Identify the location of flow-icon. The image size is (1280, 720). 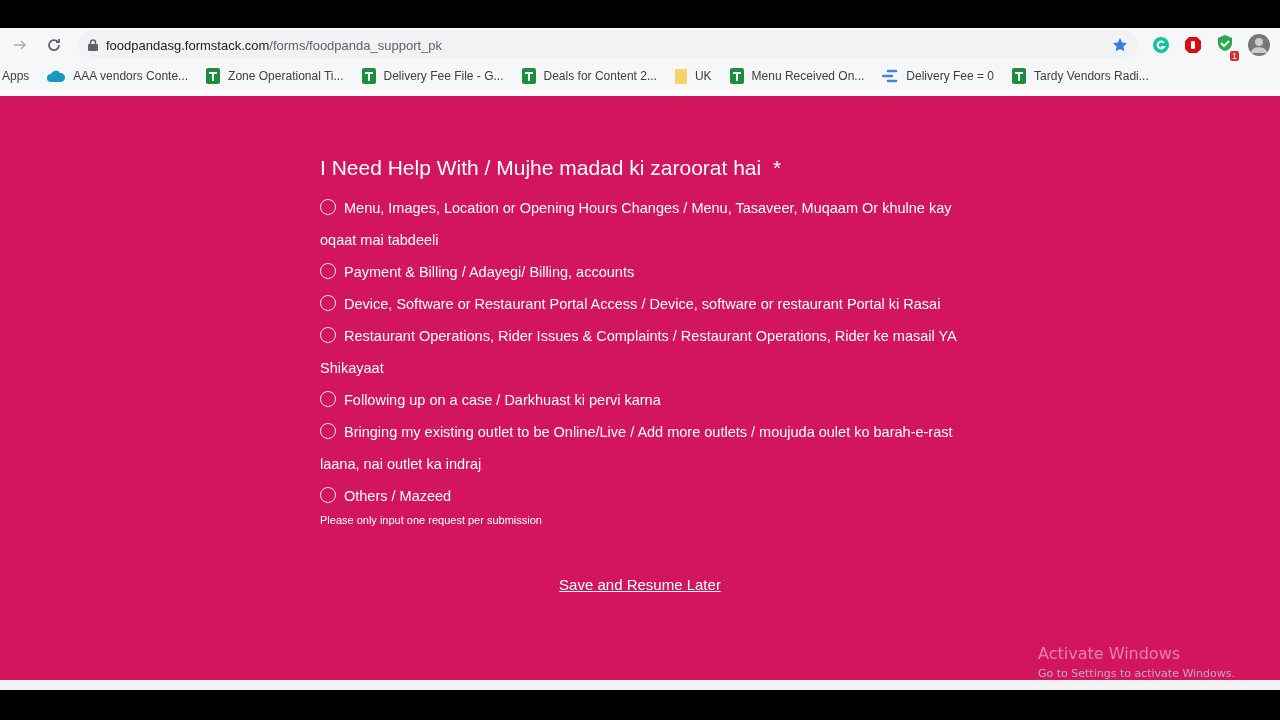
(890, 76).